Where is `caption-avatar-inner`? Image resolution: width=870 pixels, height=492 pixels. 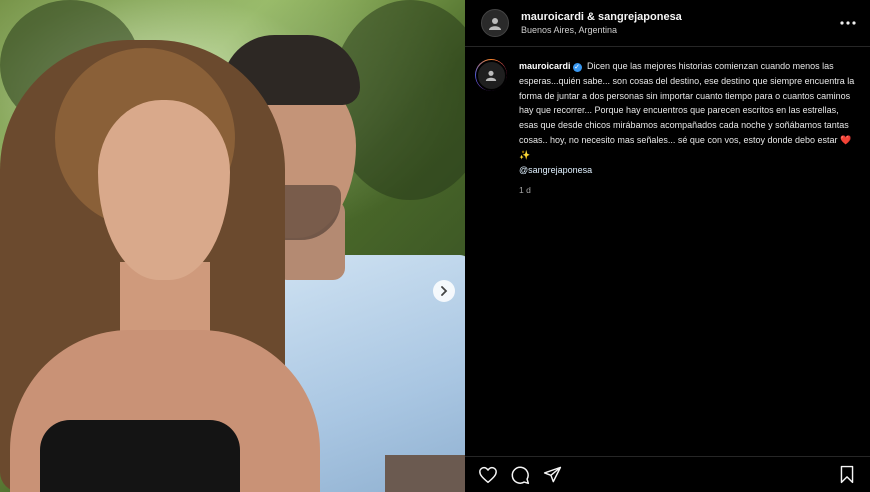 caption-avatar-inner is located at coordinates (491, 75).